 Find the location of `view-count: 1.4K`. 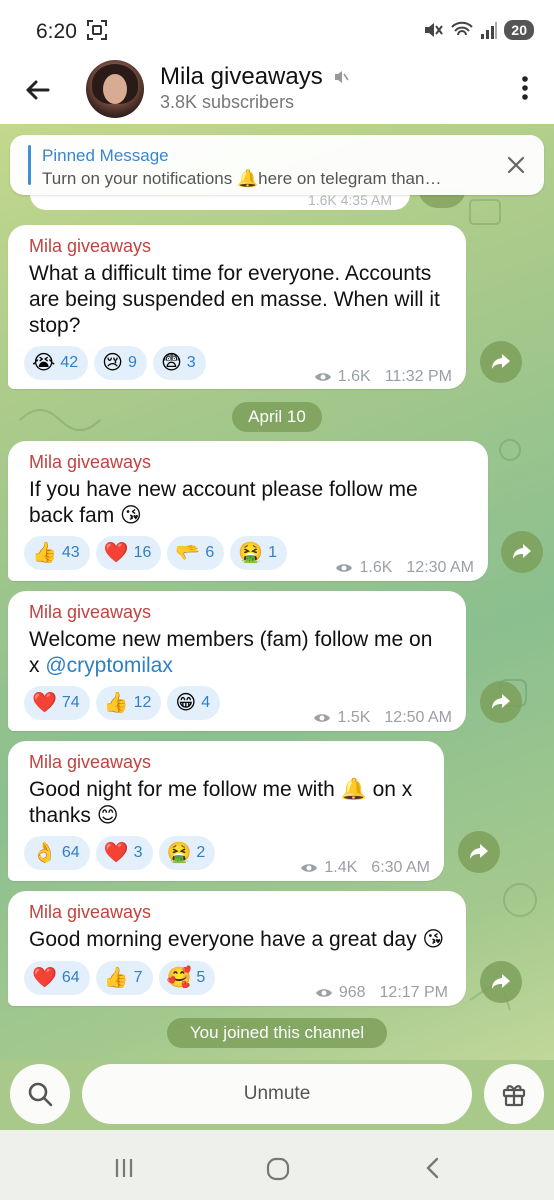

view-count: 1.4K is located at coordinates (341, 867).